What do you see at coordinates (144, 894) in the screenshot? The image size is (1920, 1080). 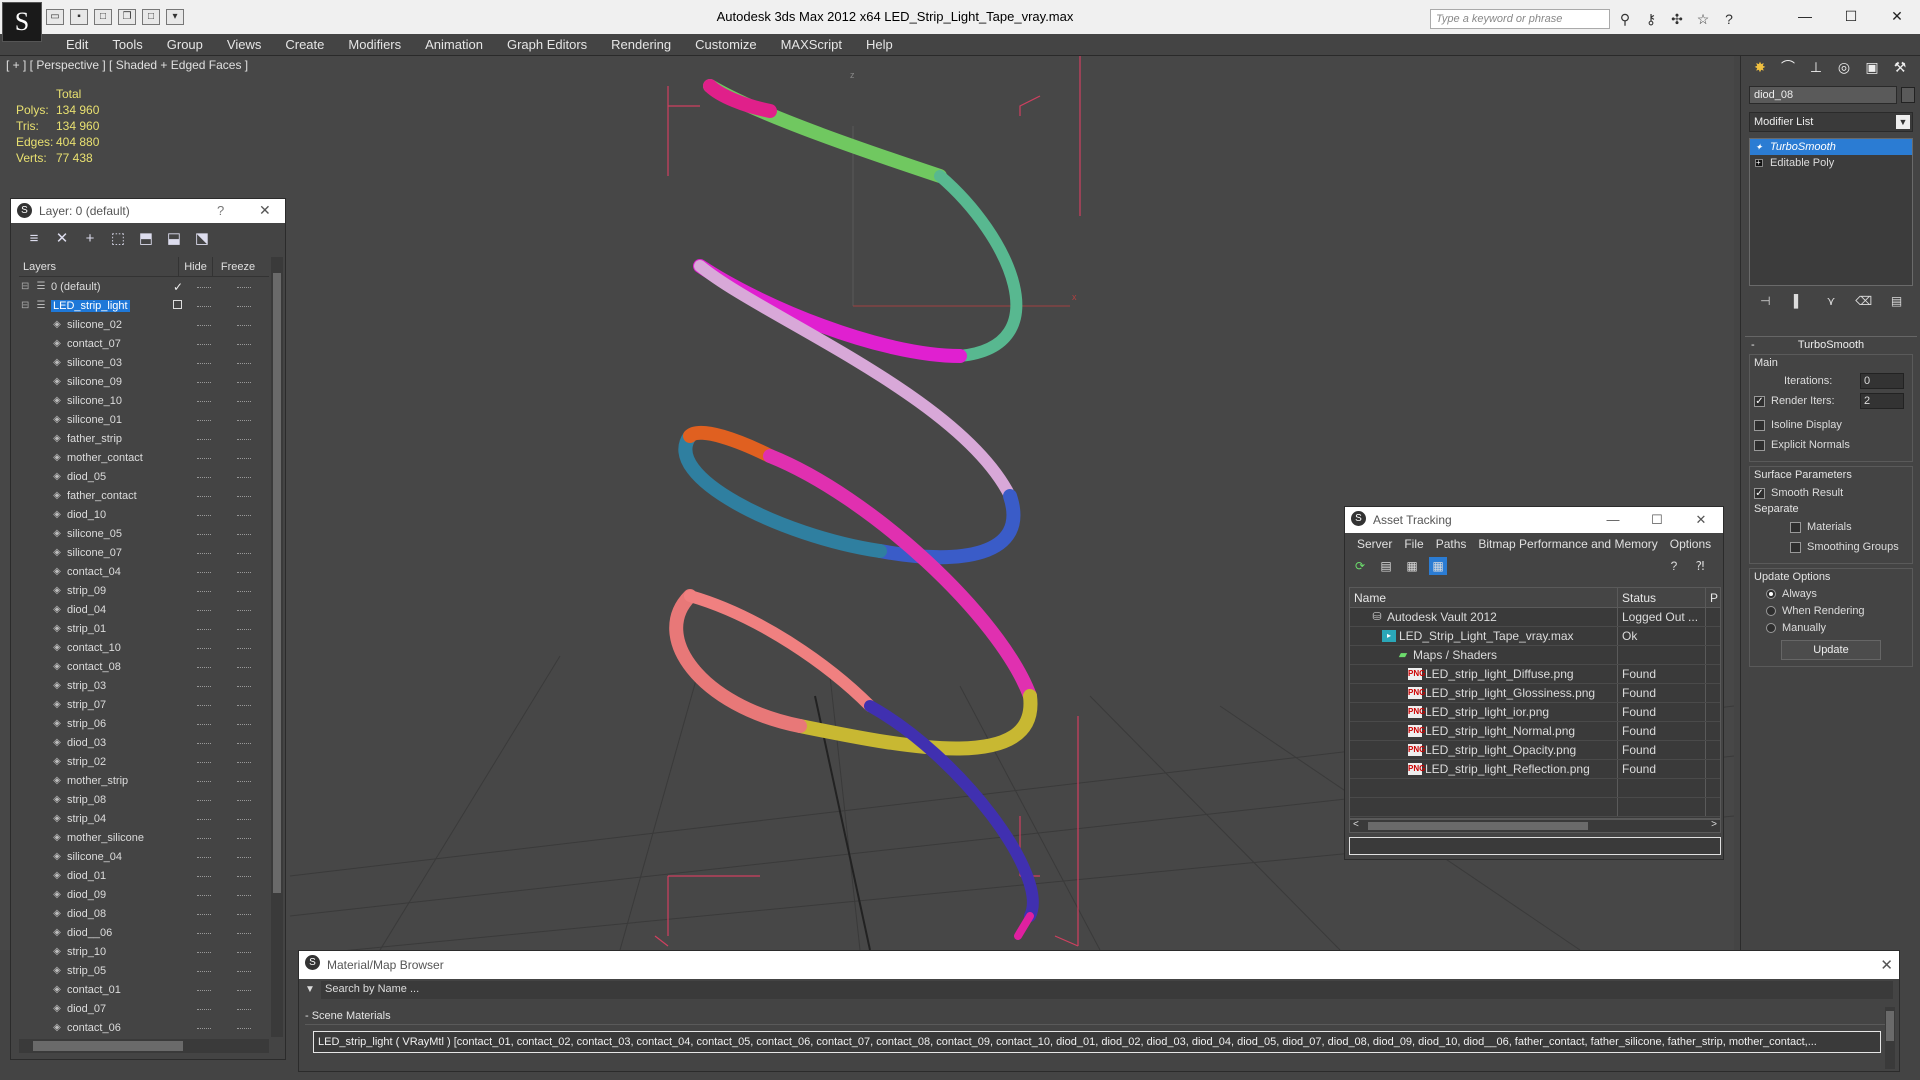 I see `layer-row: ◈ diod_09` at bounding box center [144, 894].